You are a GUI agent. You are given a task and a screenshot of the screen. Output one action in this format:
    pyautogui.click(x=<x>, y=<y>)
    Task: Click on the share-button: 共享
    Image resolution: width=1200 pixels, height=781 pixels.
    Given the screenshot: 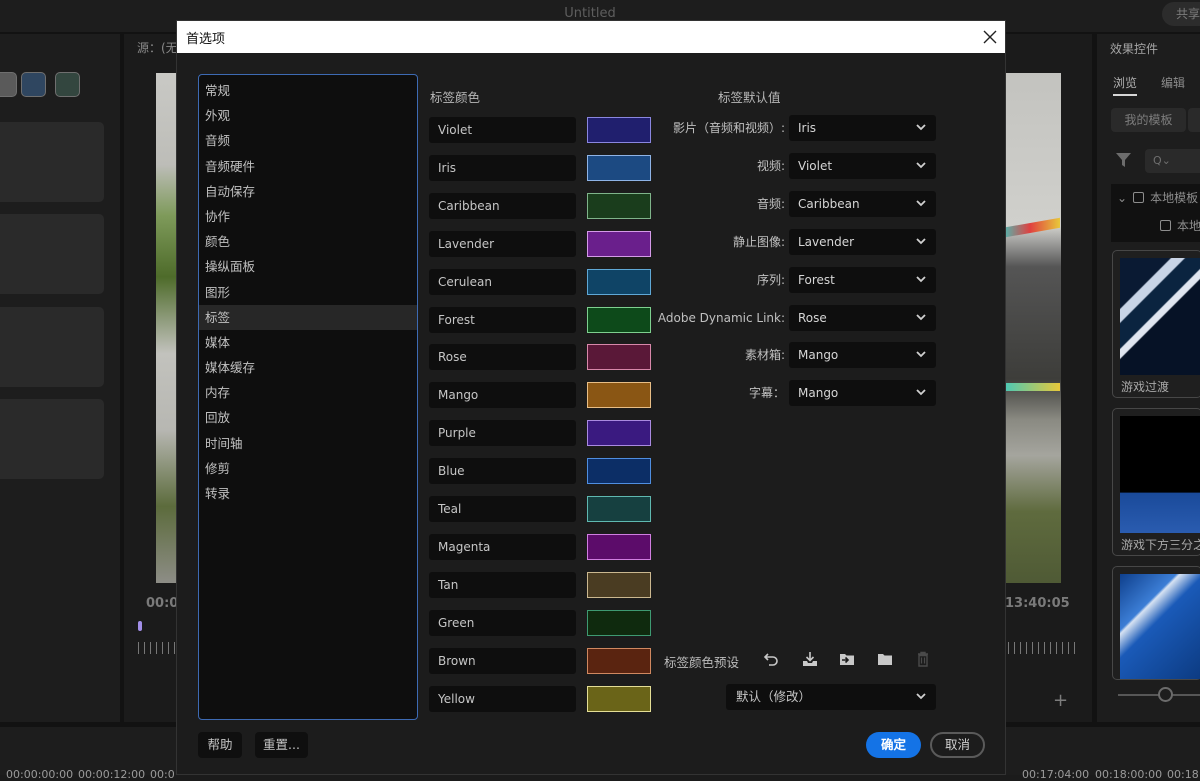 What is the action you would take?
    pyautogui.click(x=1181, y=14)
    